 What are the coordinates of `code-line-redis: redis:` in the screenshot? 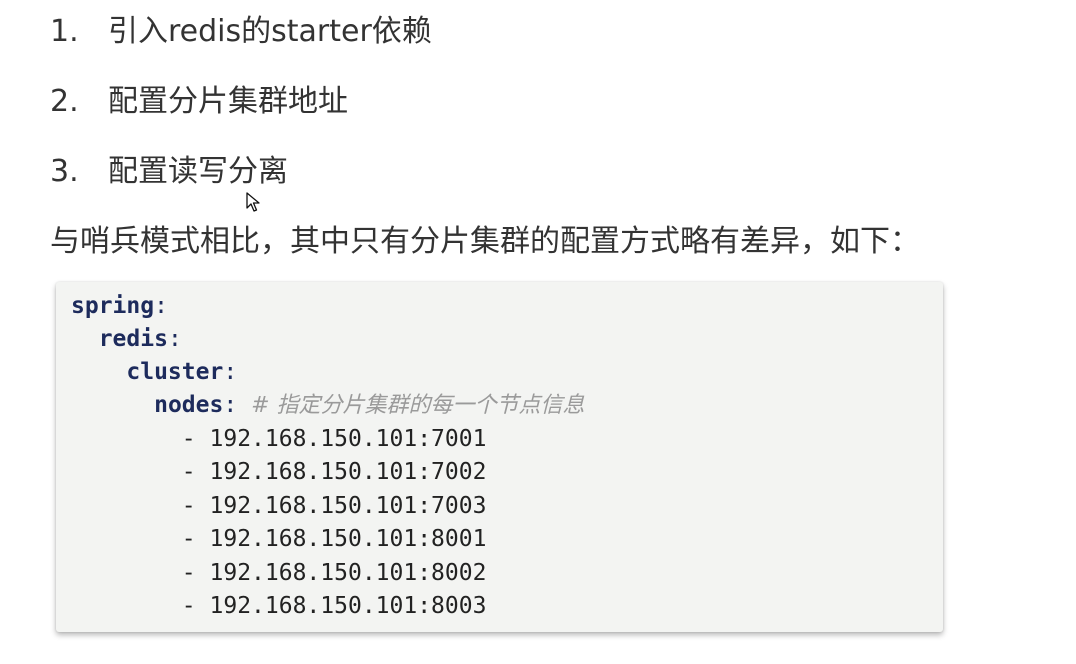 It's located at (126, 339).